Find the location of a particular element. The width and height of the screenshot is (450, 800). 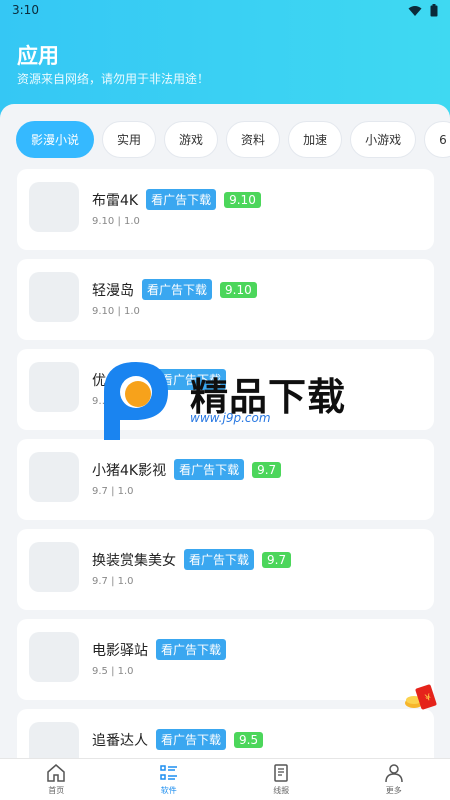

app-card: 追番达人 看广告下载 9.5 is located at coordinates (225, 733).